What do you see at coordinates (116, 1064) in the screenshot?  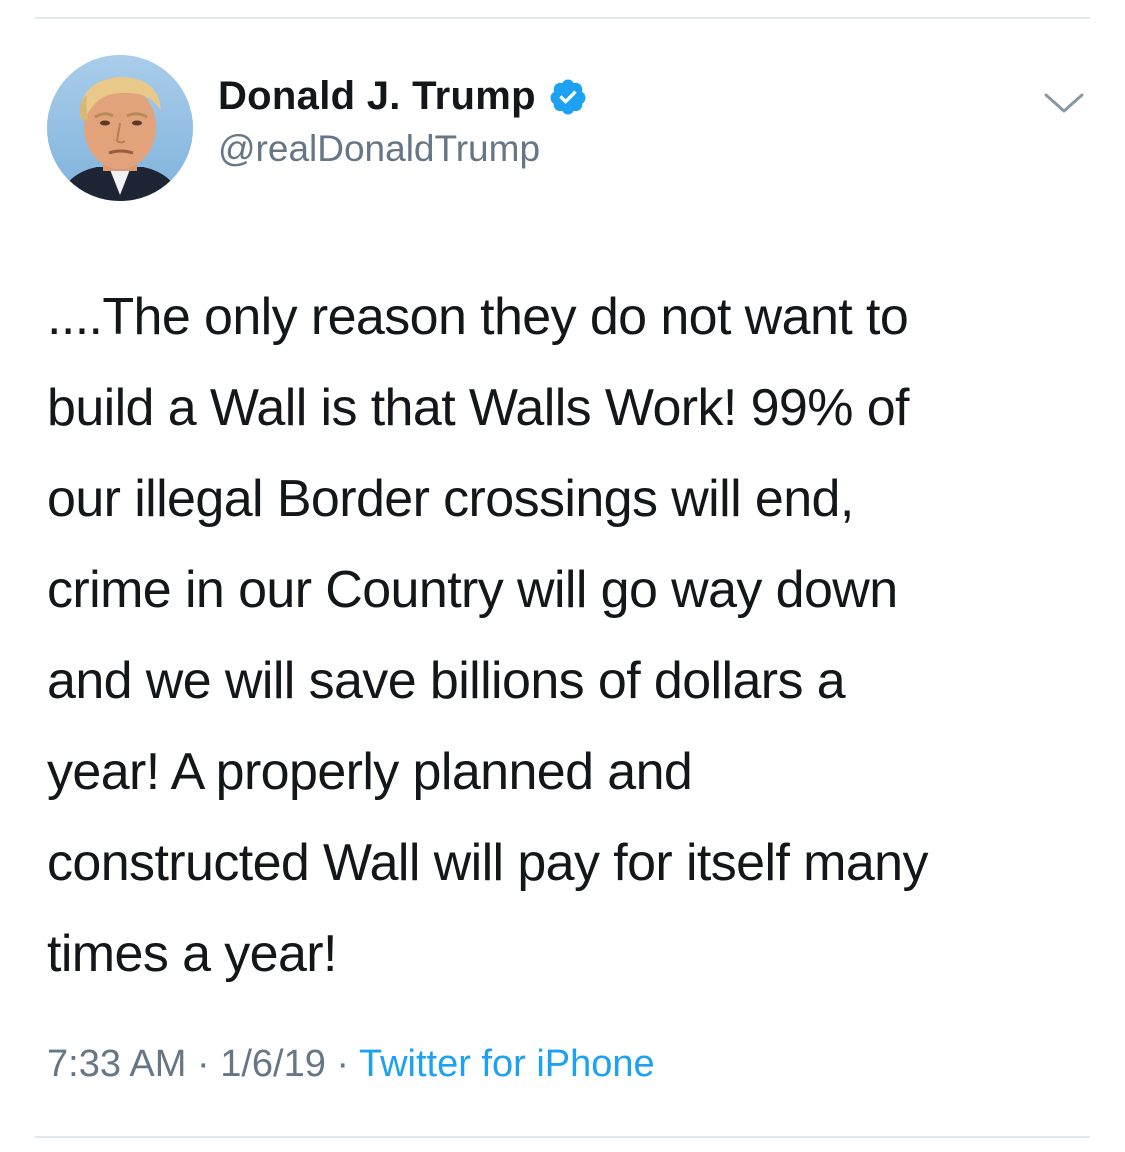 I see `tweet-time: 7:33 AM` at bounding box center [116, 1064].